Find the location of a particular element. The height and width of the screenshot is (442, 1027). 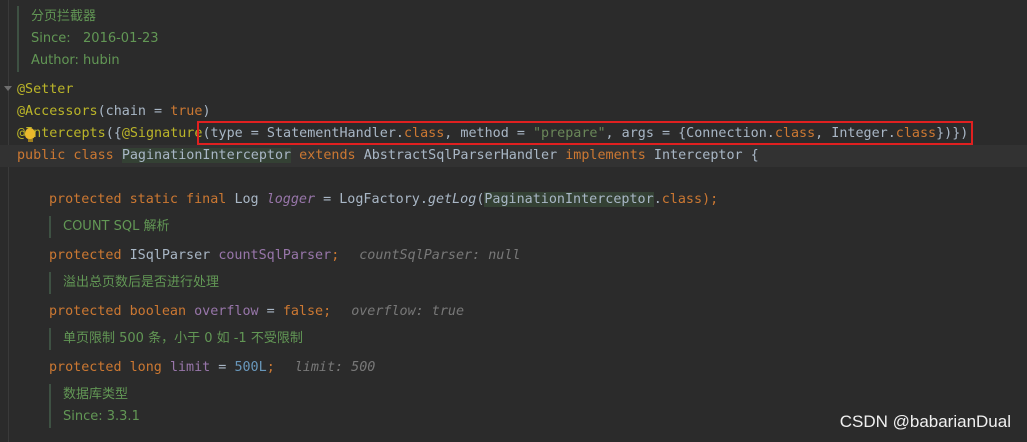

count-inline-hint: countSqlParser: null is located at coordinates (440, 255).